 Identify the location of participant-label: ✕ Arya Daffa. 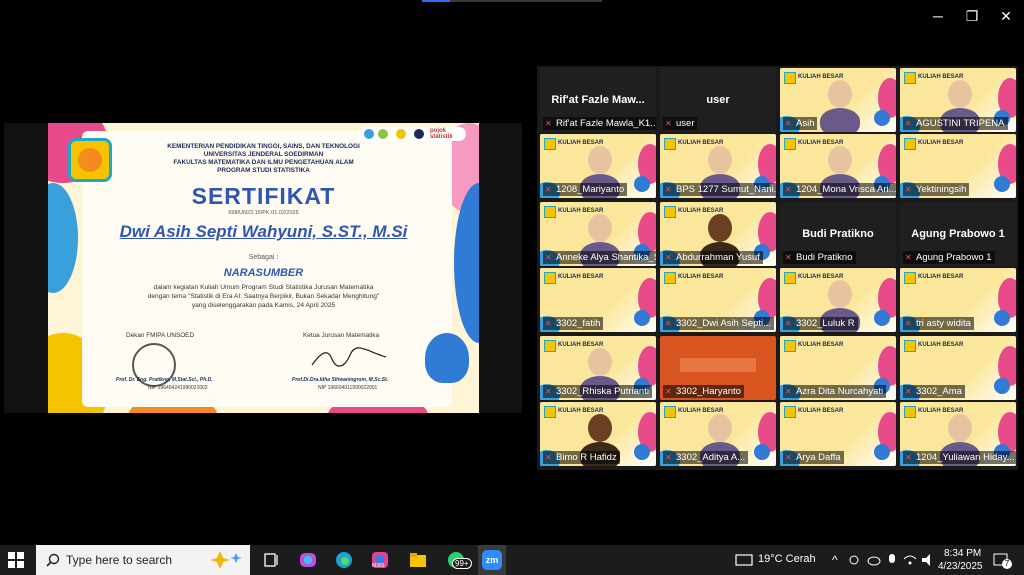
(813, 457).